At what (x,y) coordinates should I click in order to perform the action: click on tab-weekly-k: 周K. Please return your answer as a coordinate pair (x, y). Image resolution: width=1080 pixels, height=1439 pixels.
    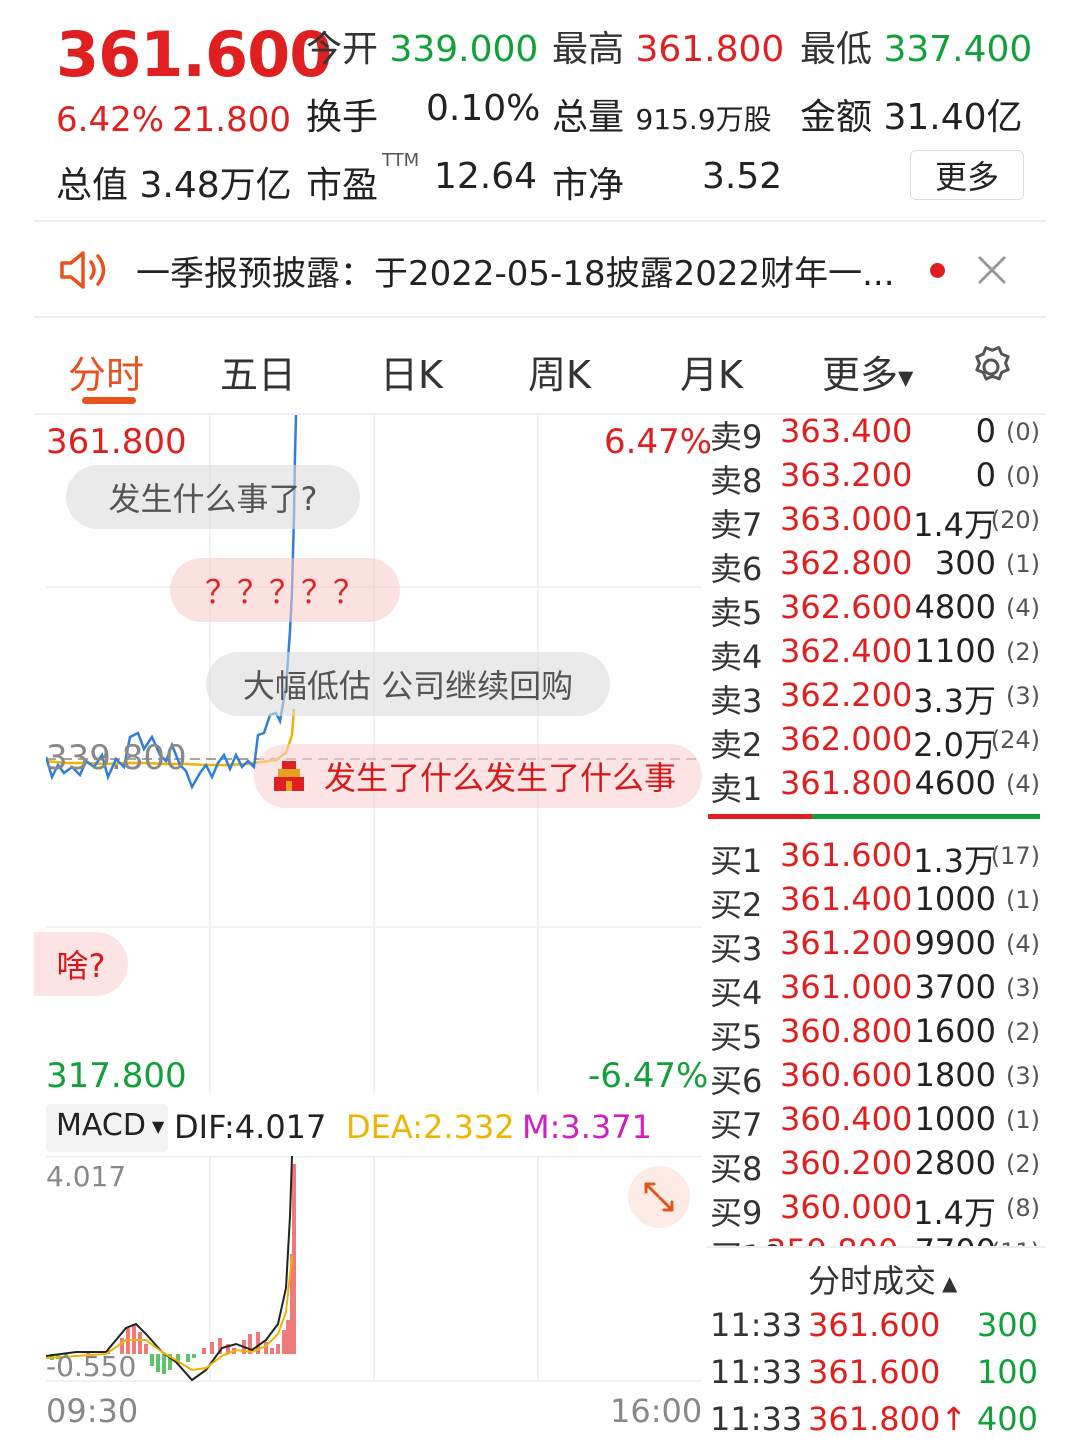
    Looking at the image, I should click on (559, 371).